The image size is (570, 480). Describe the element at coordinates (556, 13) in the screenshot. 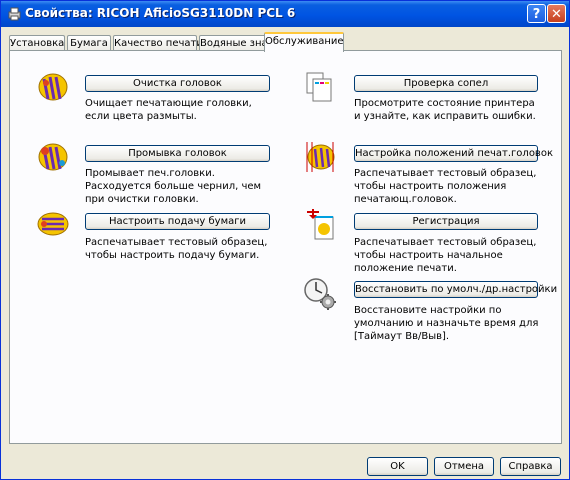

I see `close-button: ✕` at that location.